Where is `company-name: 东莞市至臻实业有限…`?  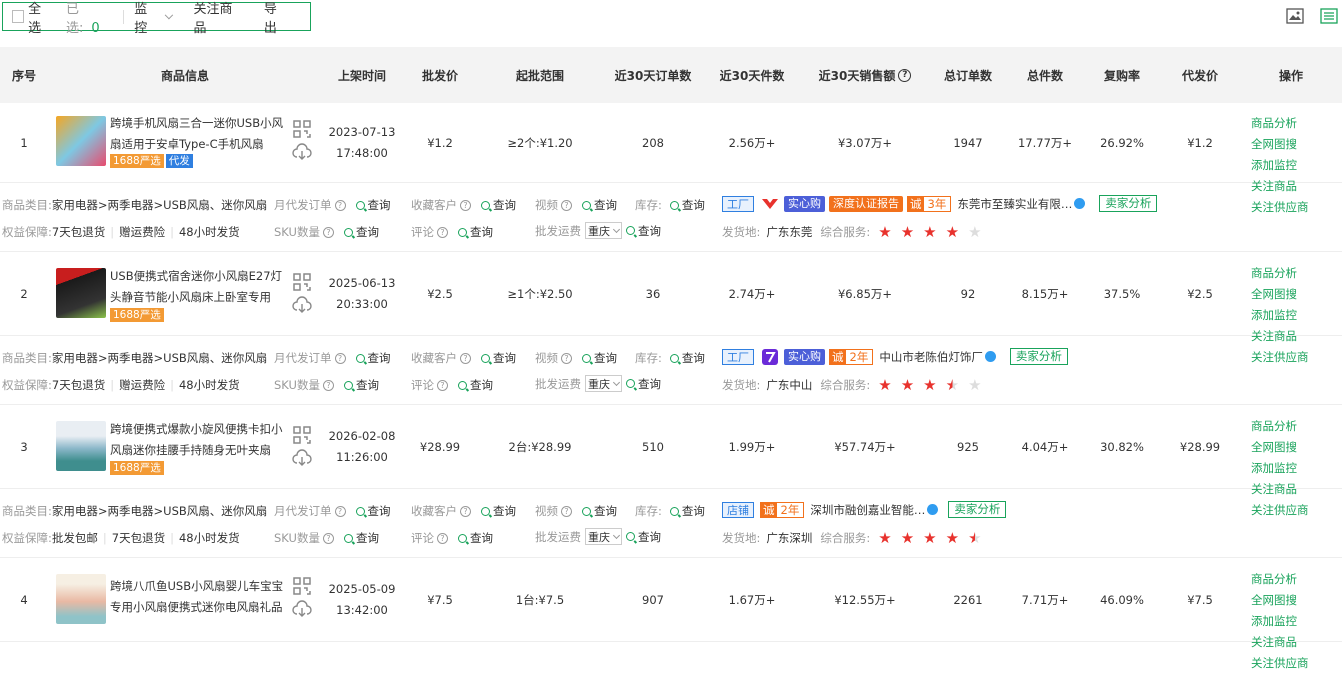
company-name: 东莞市至臻实业有限… is located at coordinates (1014, 204).